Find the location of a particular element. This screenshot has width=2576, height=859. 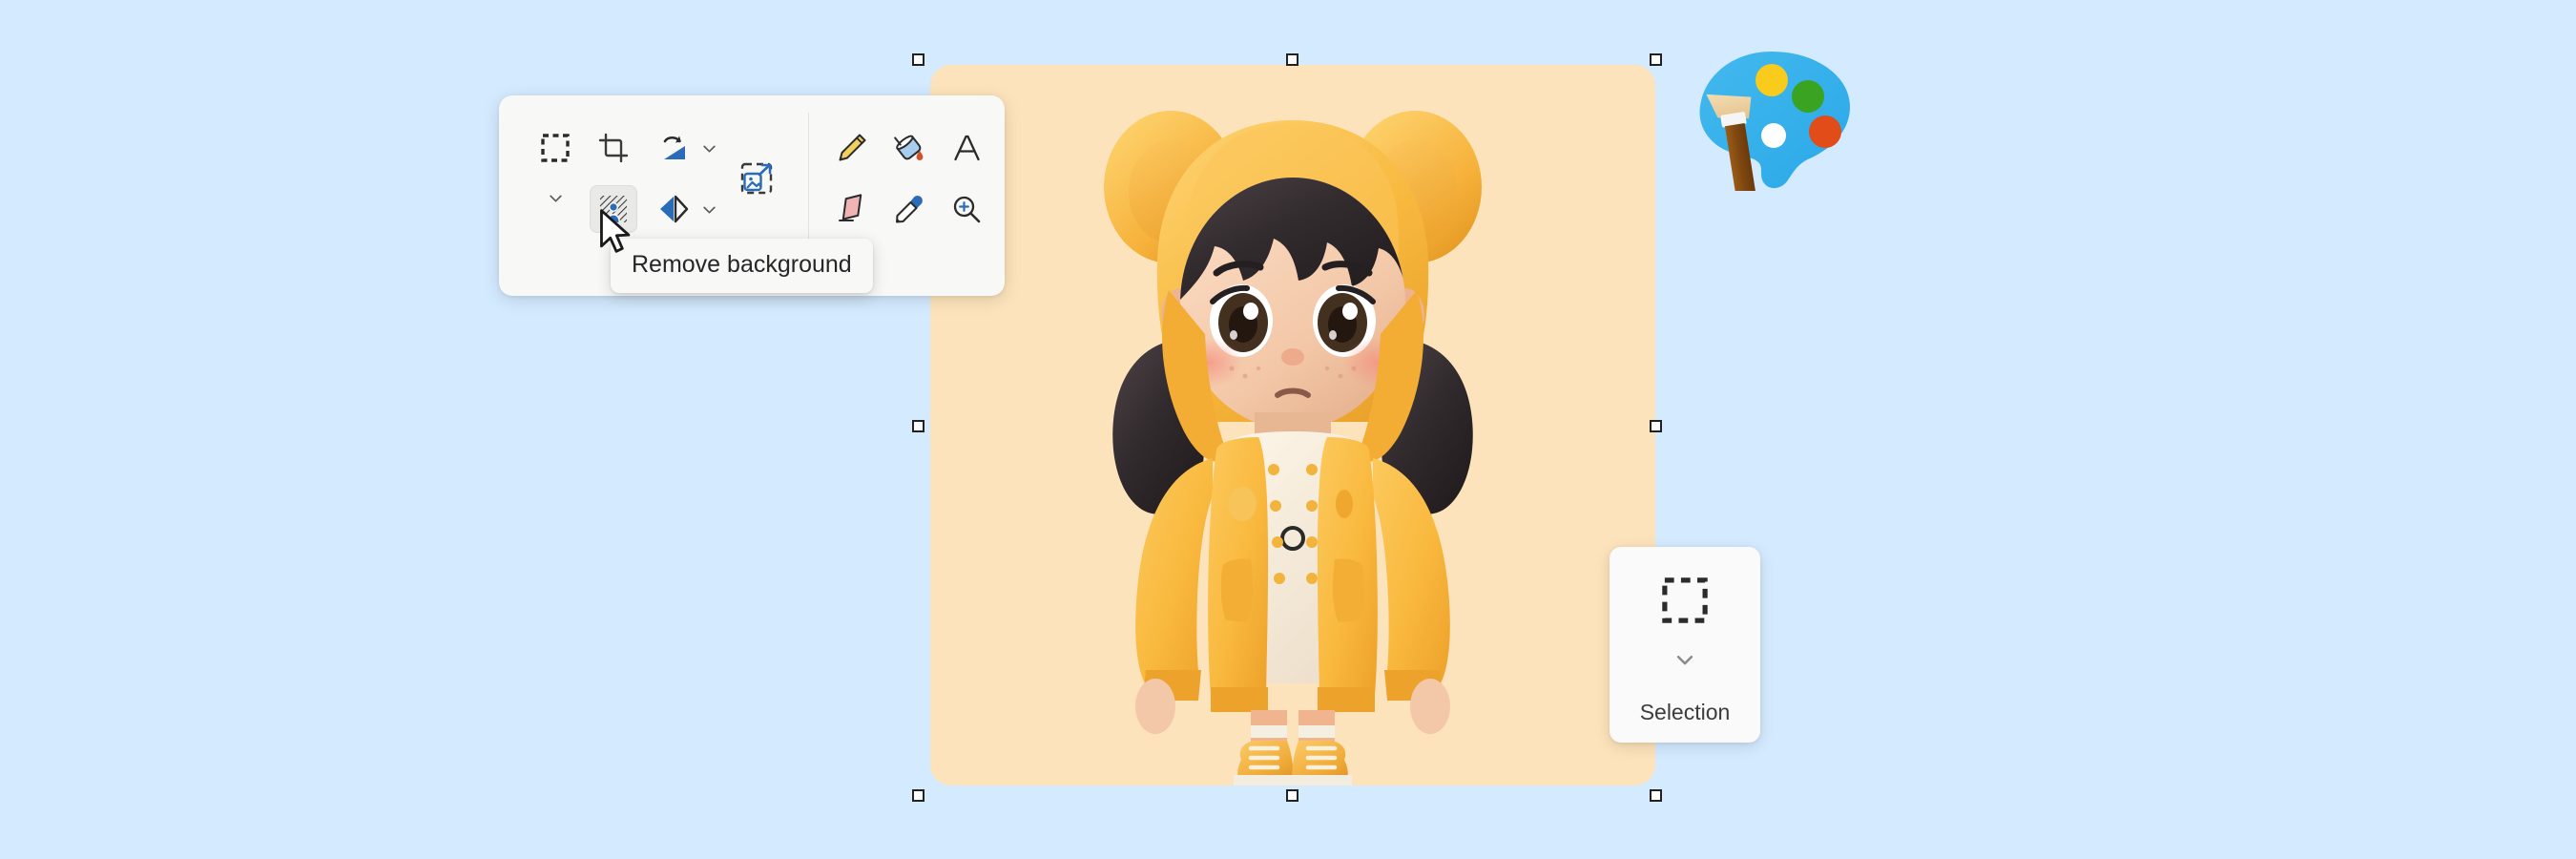

selection-handle-middle-right is located at coordinates (1656, 426).